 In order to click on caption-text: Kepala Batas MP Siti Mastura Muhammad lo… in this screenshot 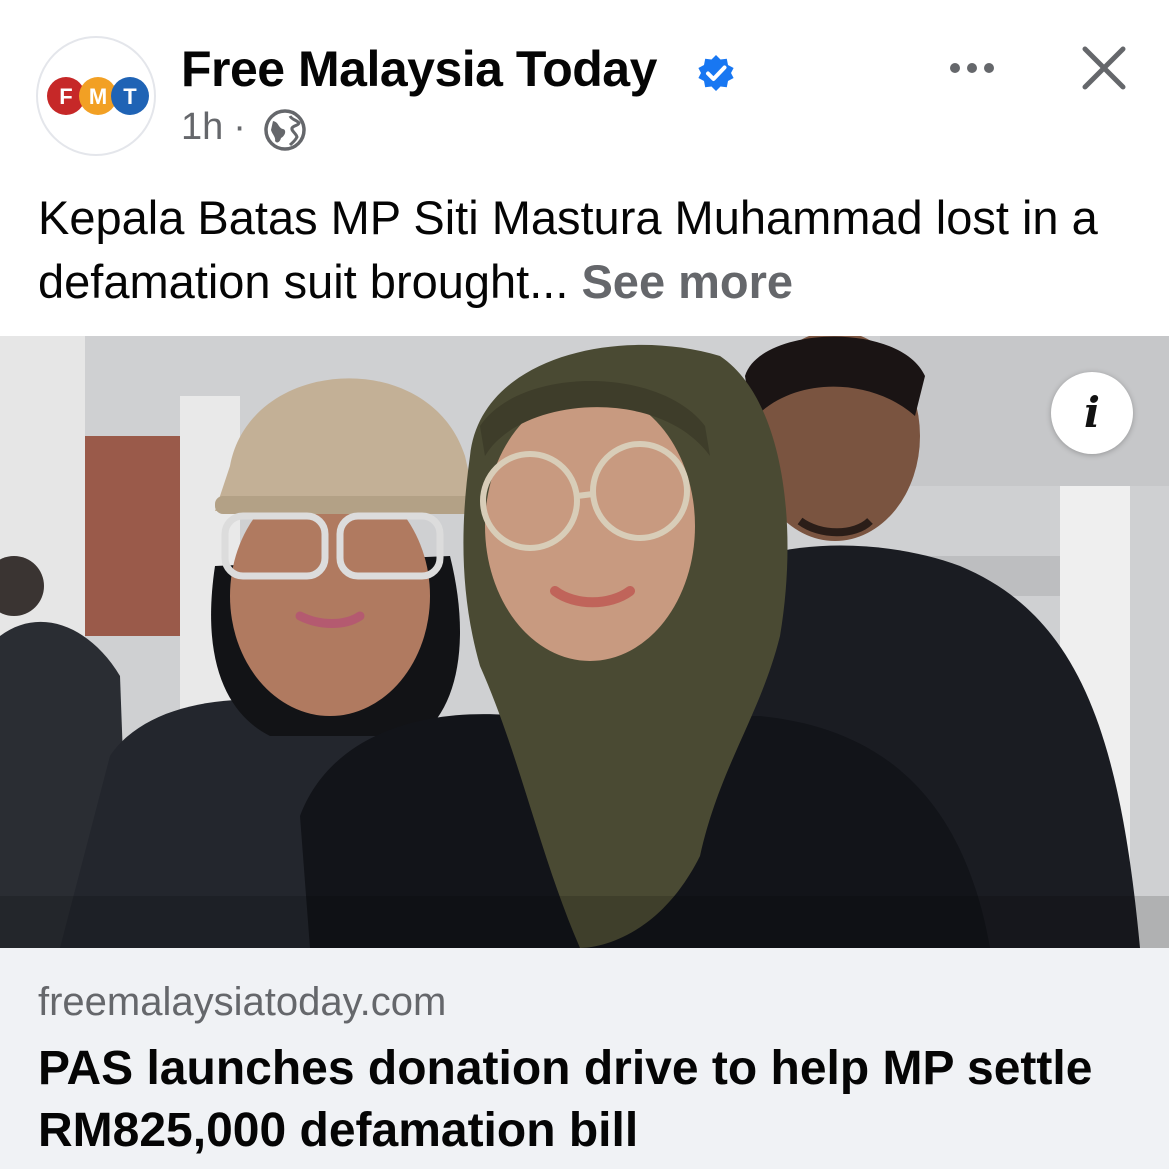, I will do `click(568, 249)`.